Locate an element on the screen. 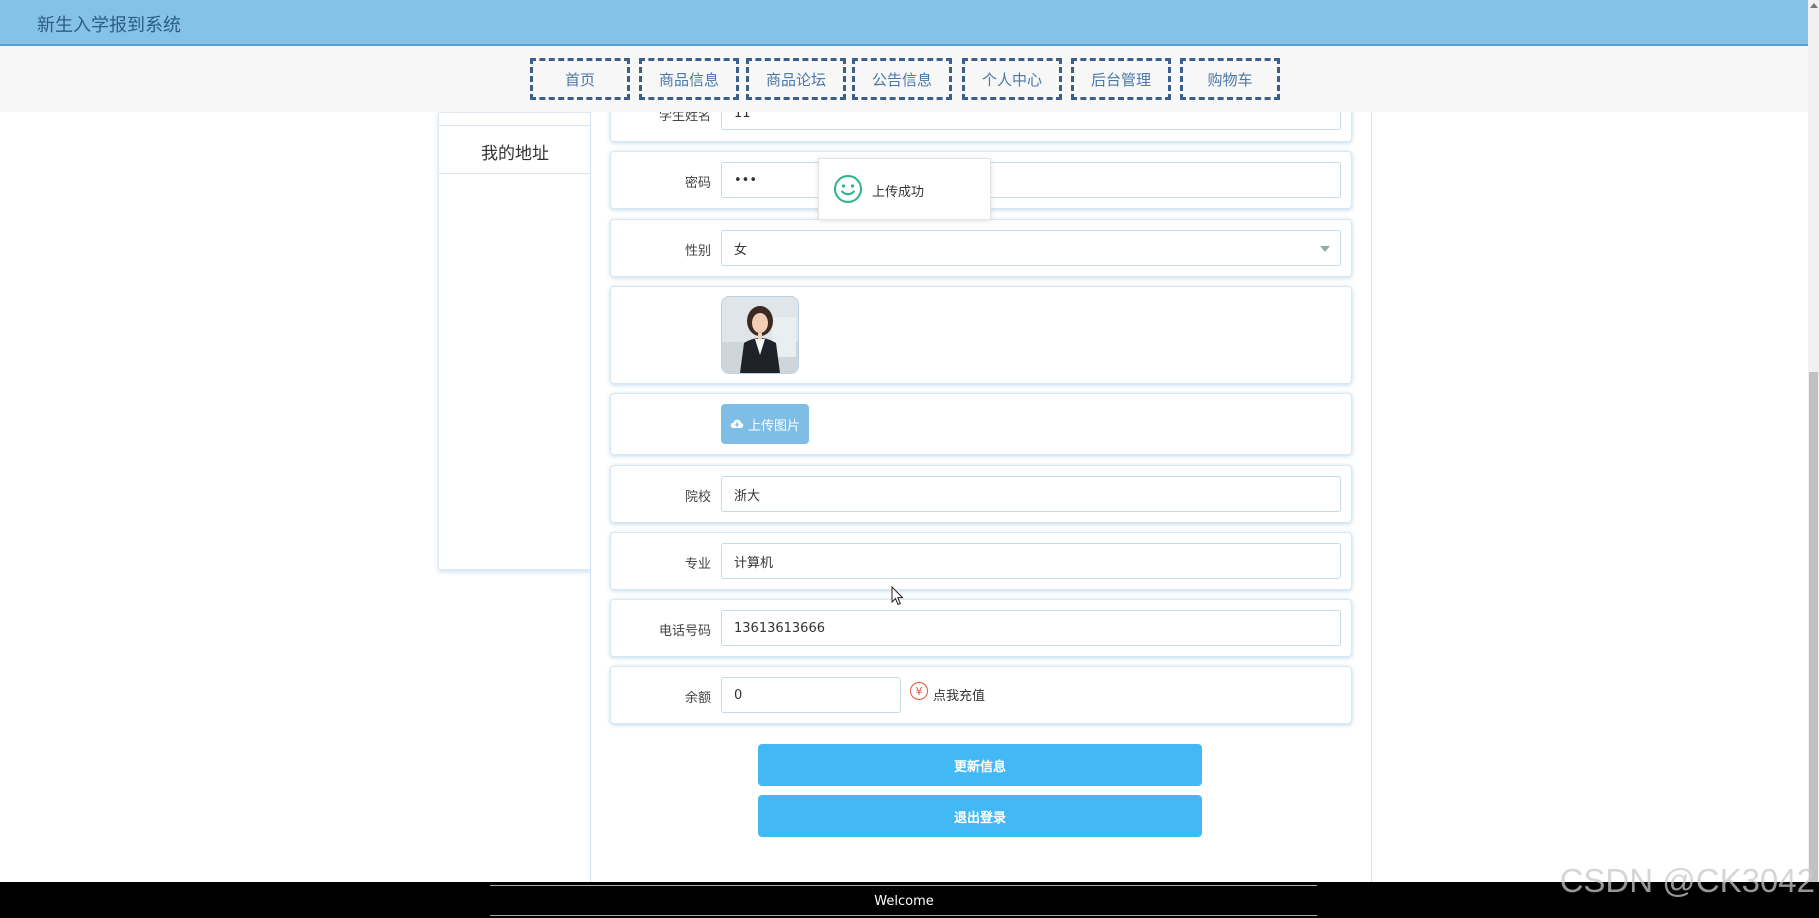  footer-divider-bottom is located at coordinates (903, 915).